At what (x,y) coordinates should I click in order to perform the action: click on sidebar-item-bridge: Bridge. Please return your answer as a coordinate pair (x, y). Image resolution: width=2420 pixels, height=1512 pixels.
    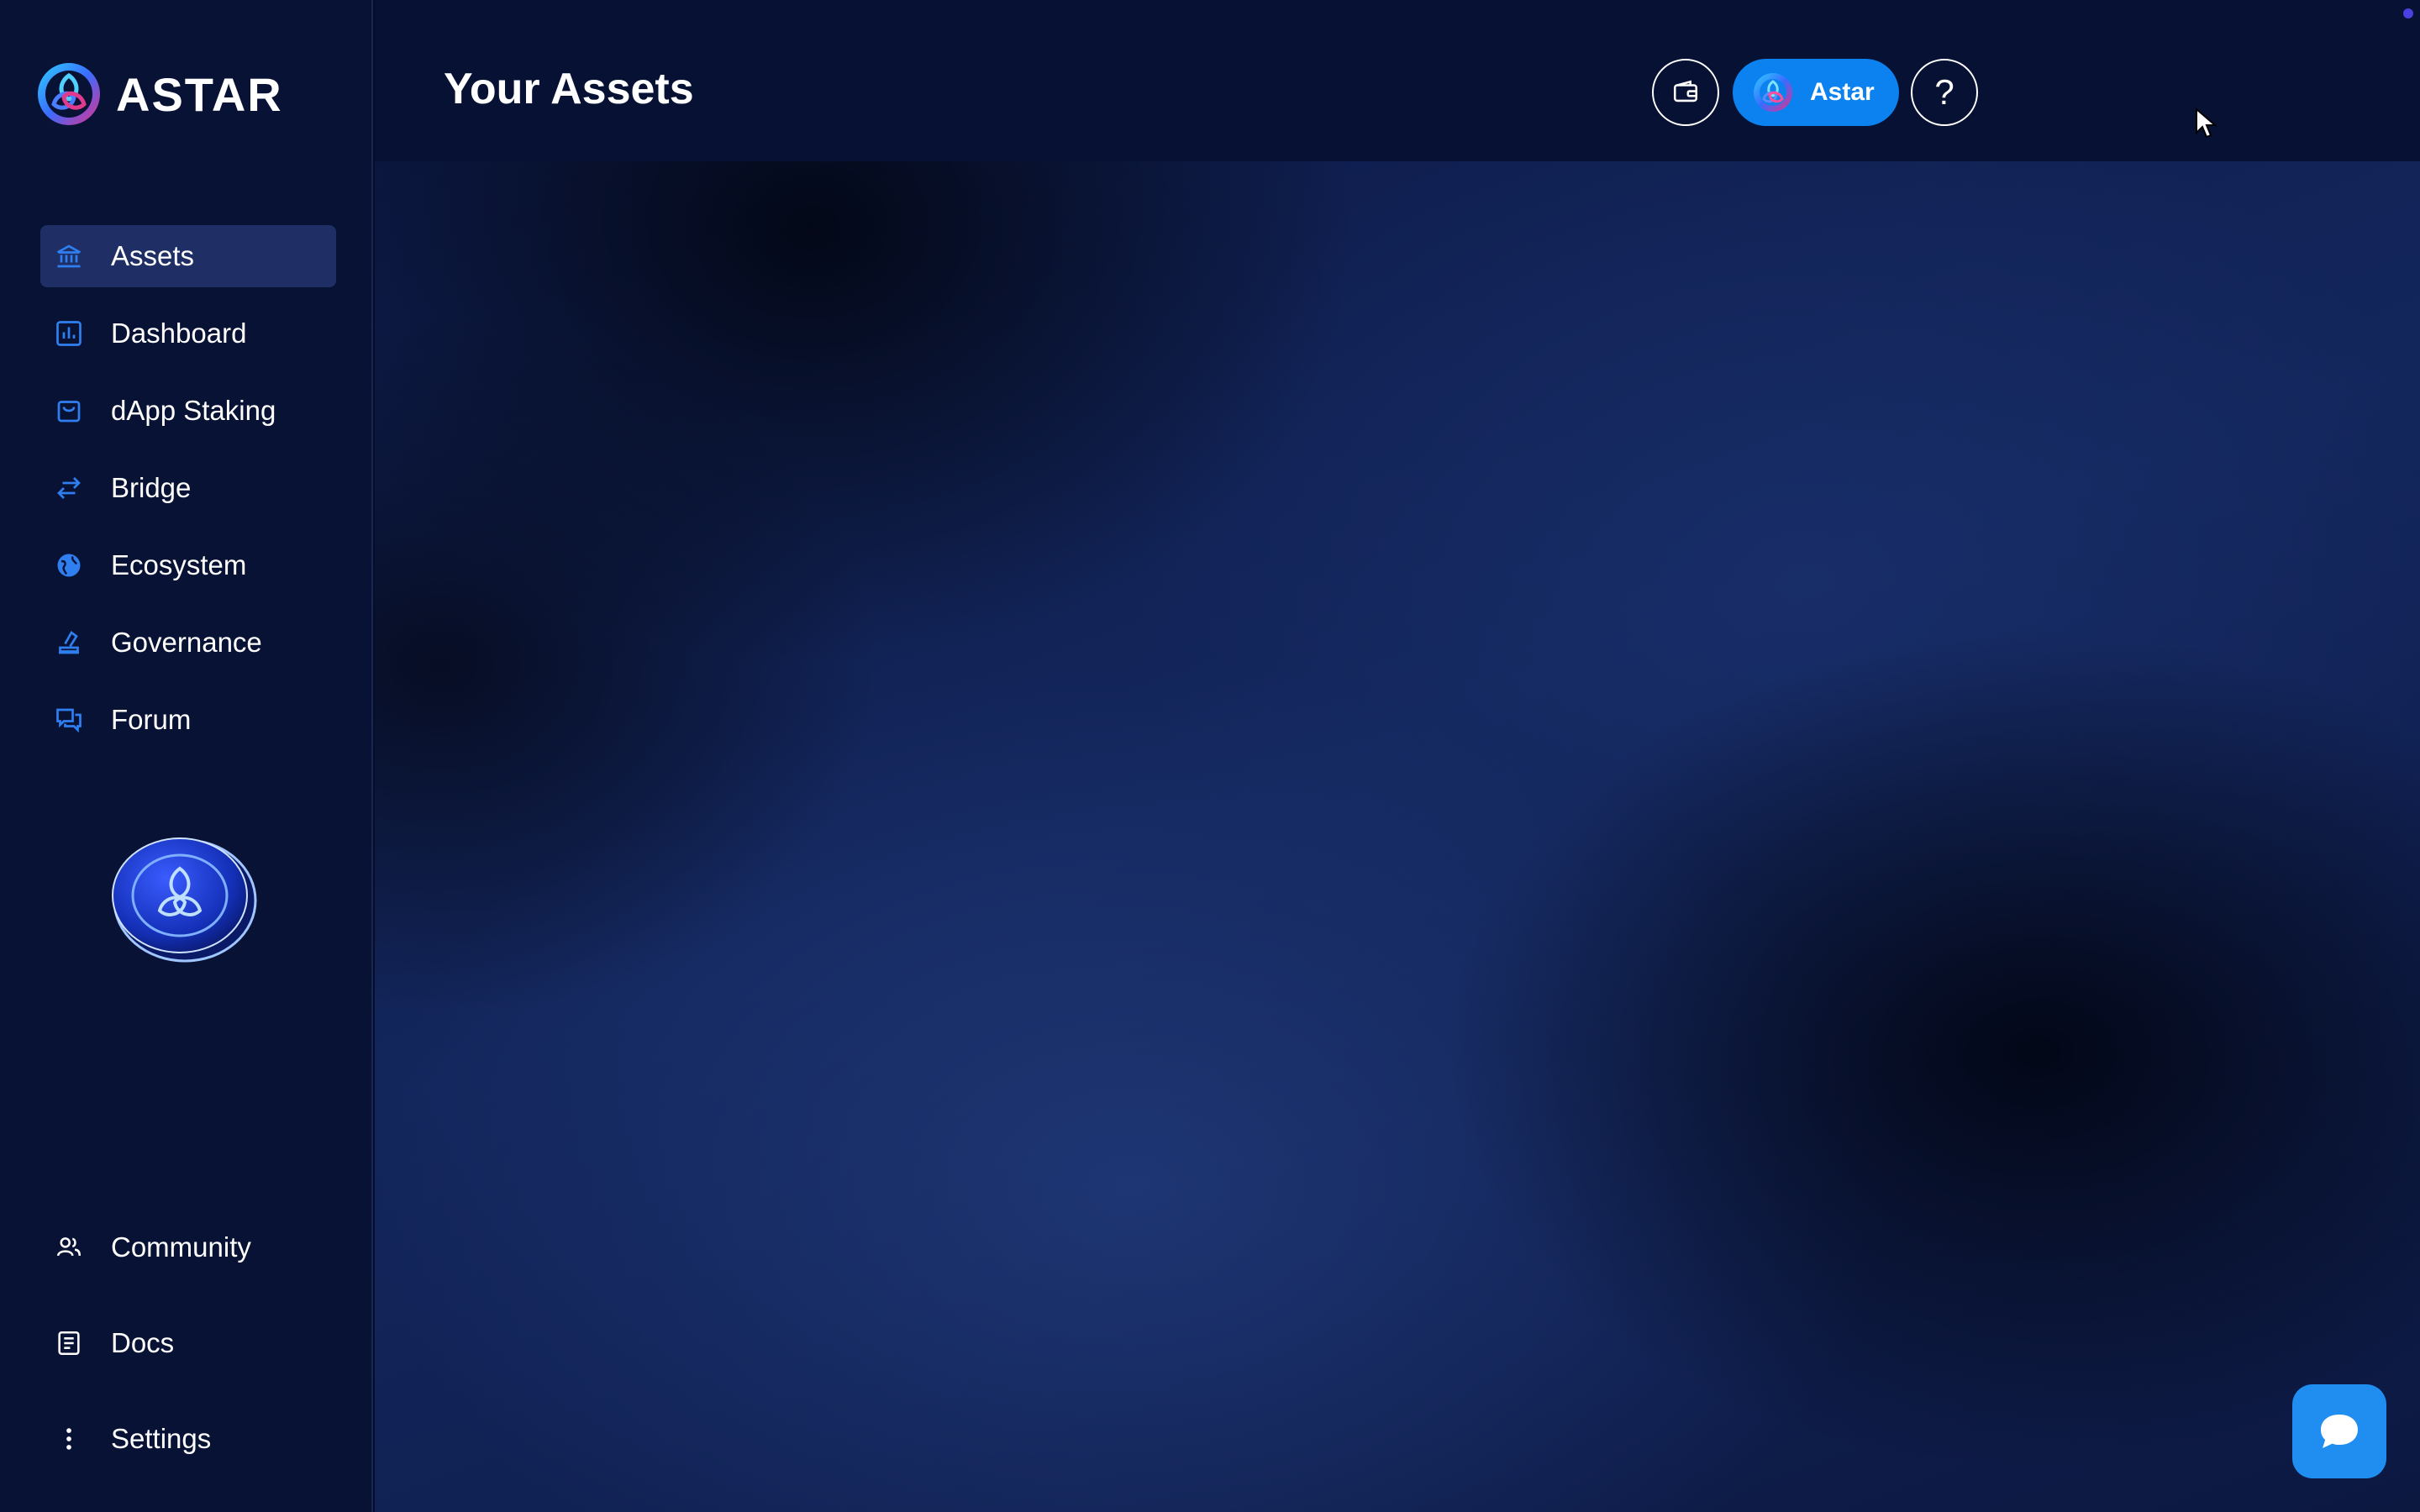
    Looking at the image, I should click on (188, 488).